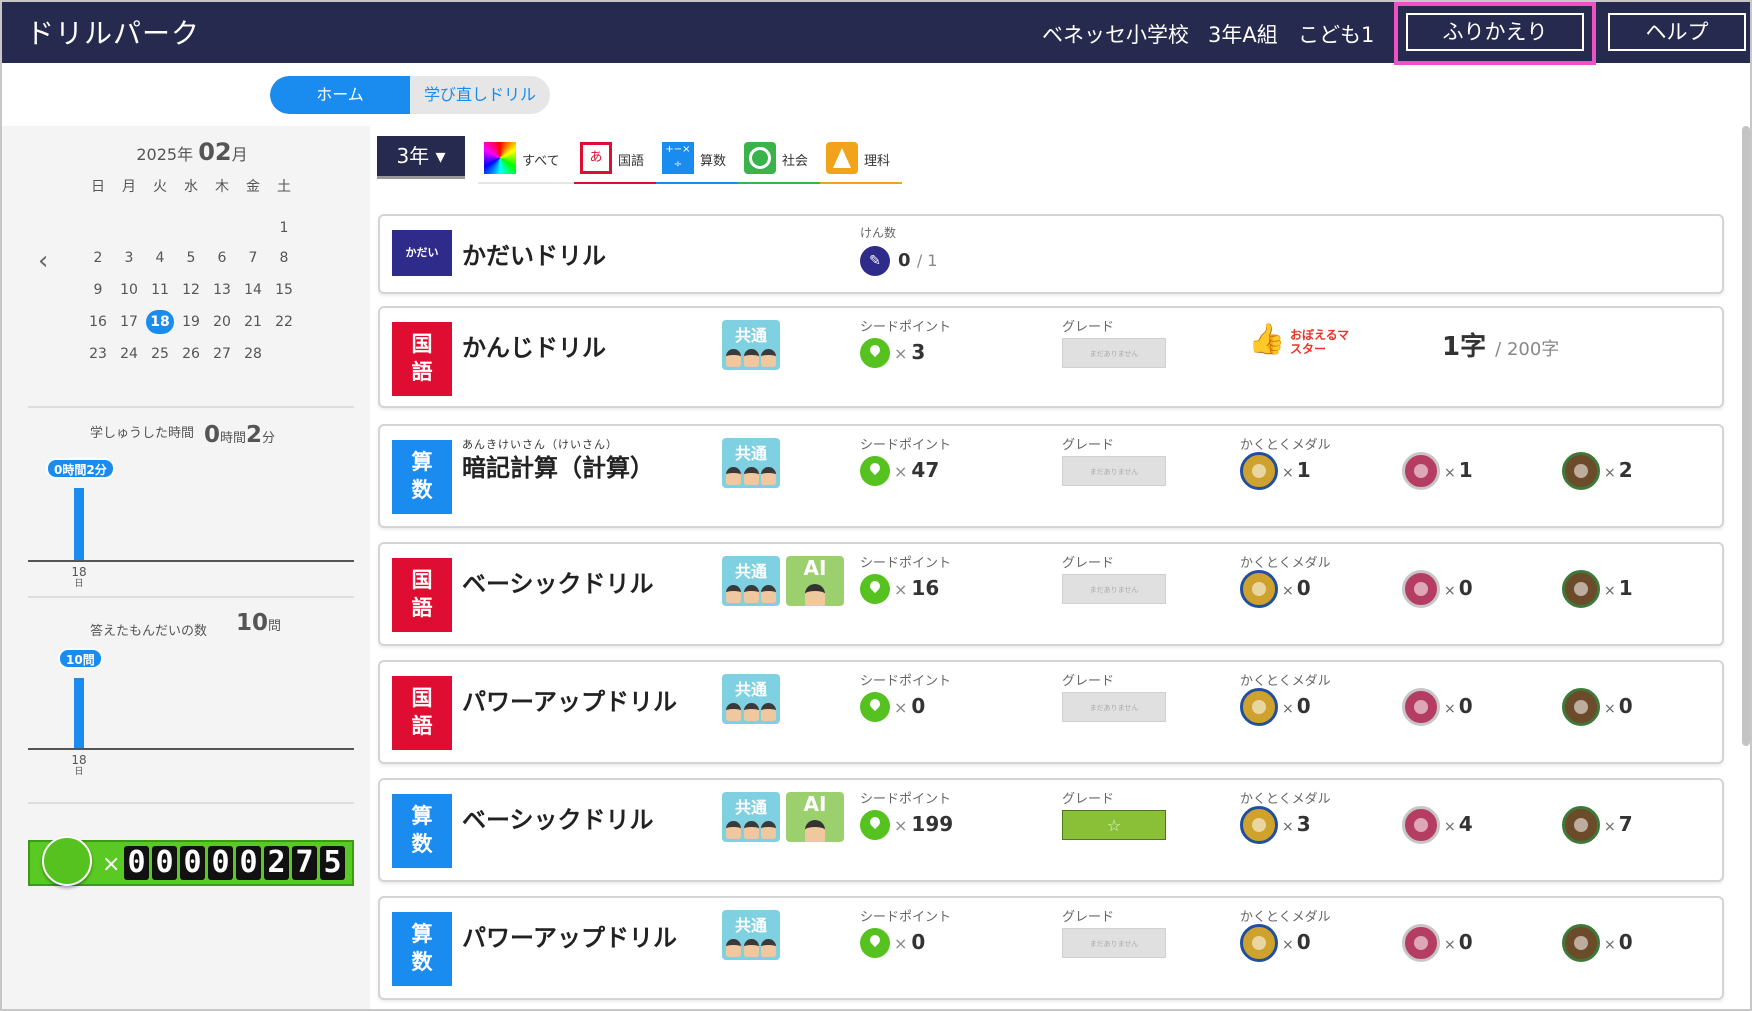  What do you see at coordinates (160, 354) in the screenshot?
I see `calendar-day: 25` at bounding box center [160, 354].